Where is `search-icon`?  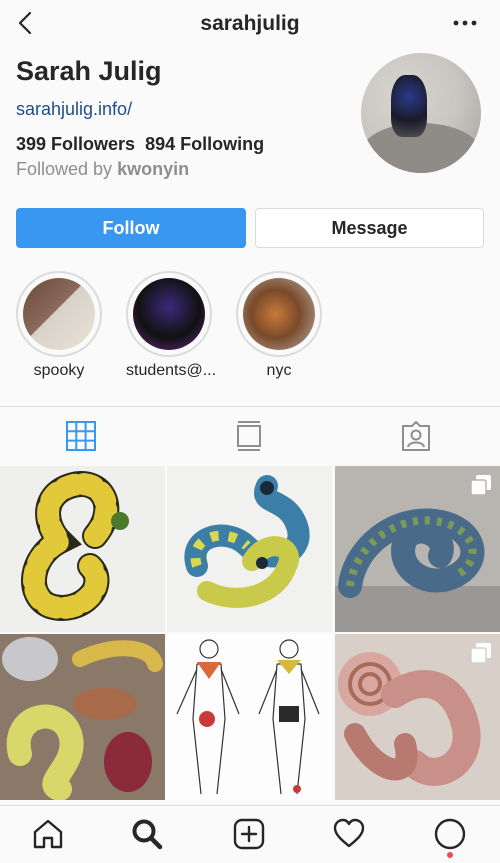 search-icon is located at coordinates (147, 834).